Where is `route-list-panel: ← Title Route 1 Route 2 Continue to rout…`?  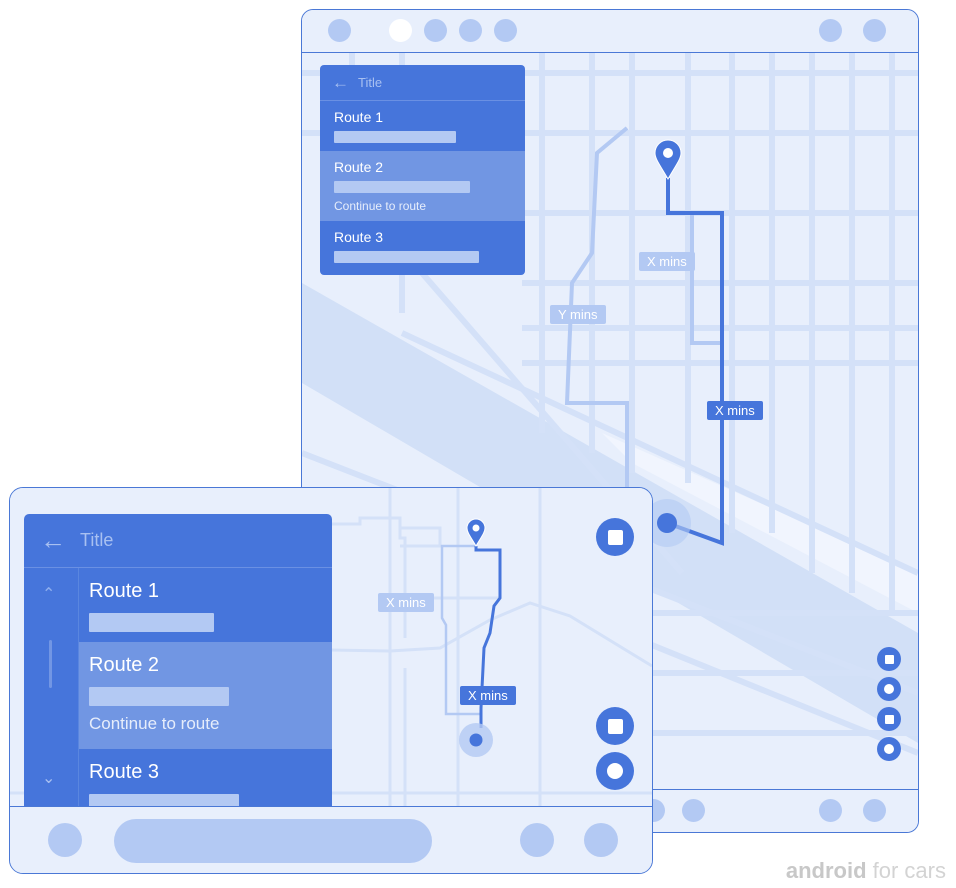 route-list-panel: ← Title Route 1 Route 2 Continue to rout… is located at coordinates (422, 170).